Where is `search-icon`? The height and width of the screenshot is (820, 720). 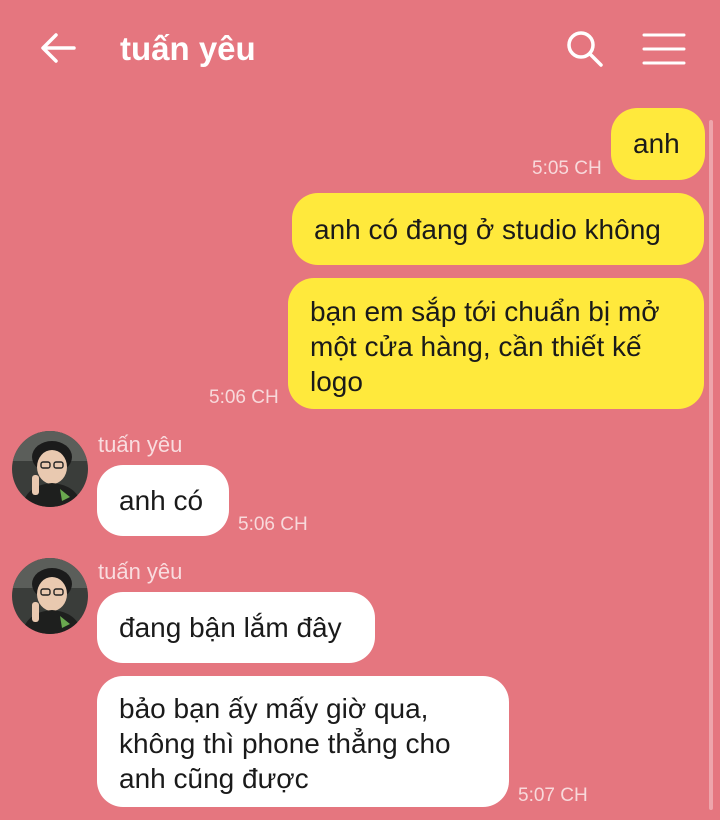 search-icon is located at coordinates (585, 49).